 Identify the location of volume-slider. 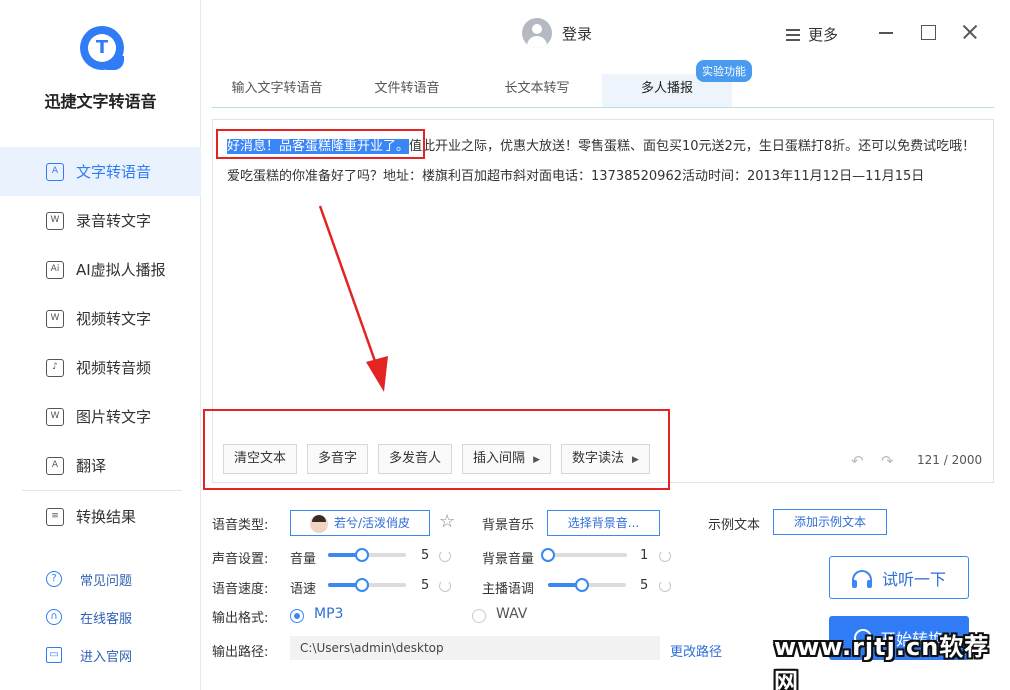
(367, 555).